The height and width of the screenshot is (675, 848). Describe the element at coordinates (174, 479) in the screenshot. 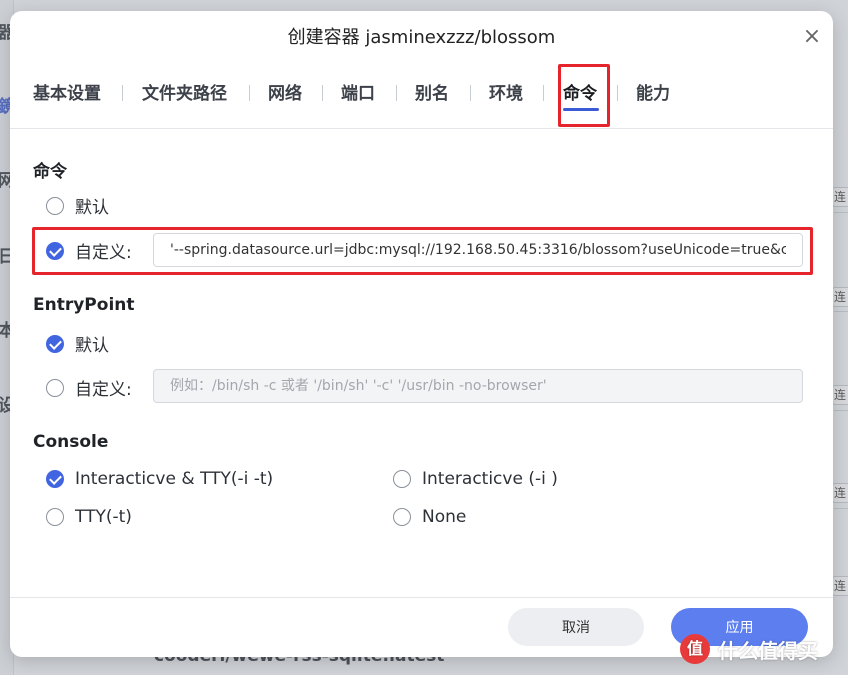

I see `option-label: Interacticve & TTY(-i -t)` at that location.